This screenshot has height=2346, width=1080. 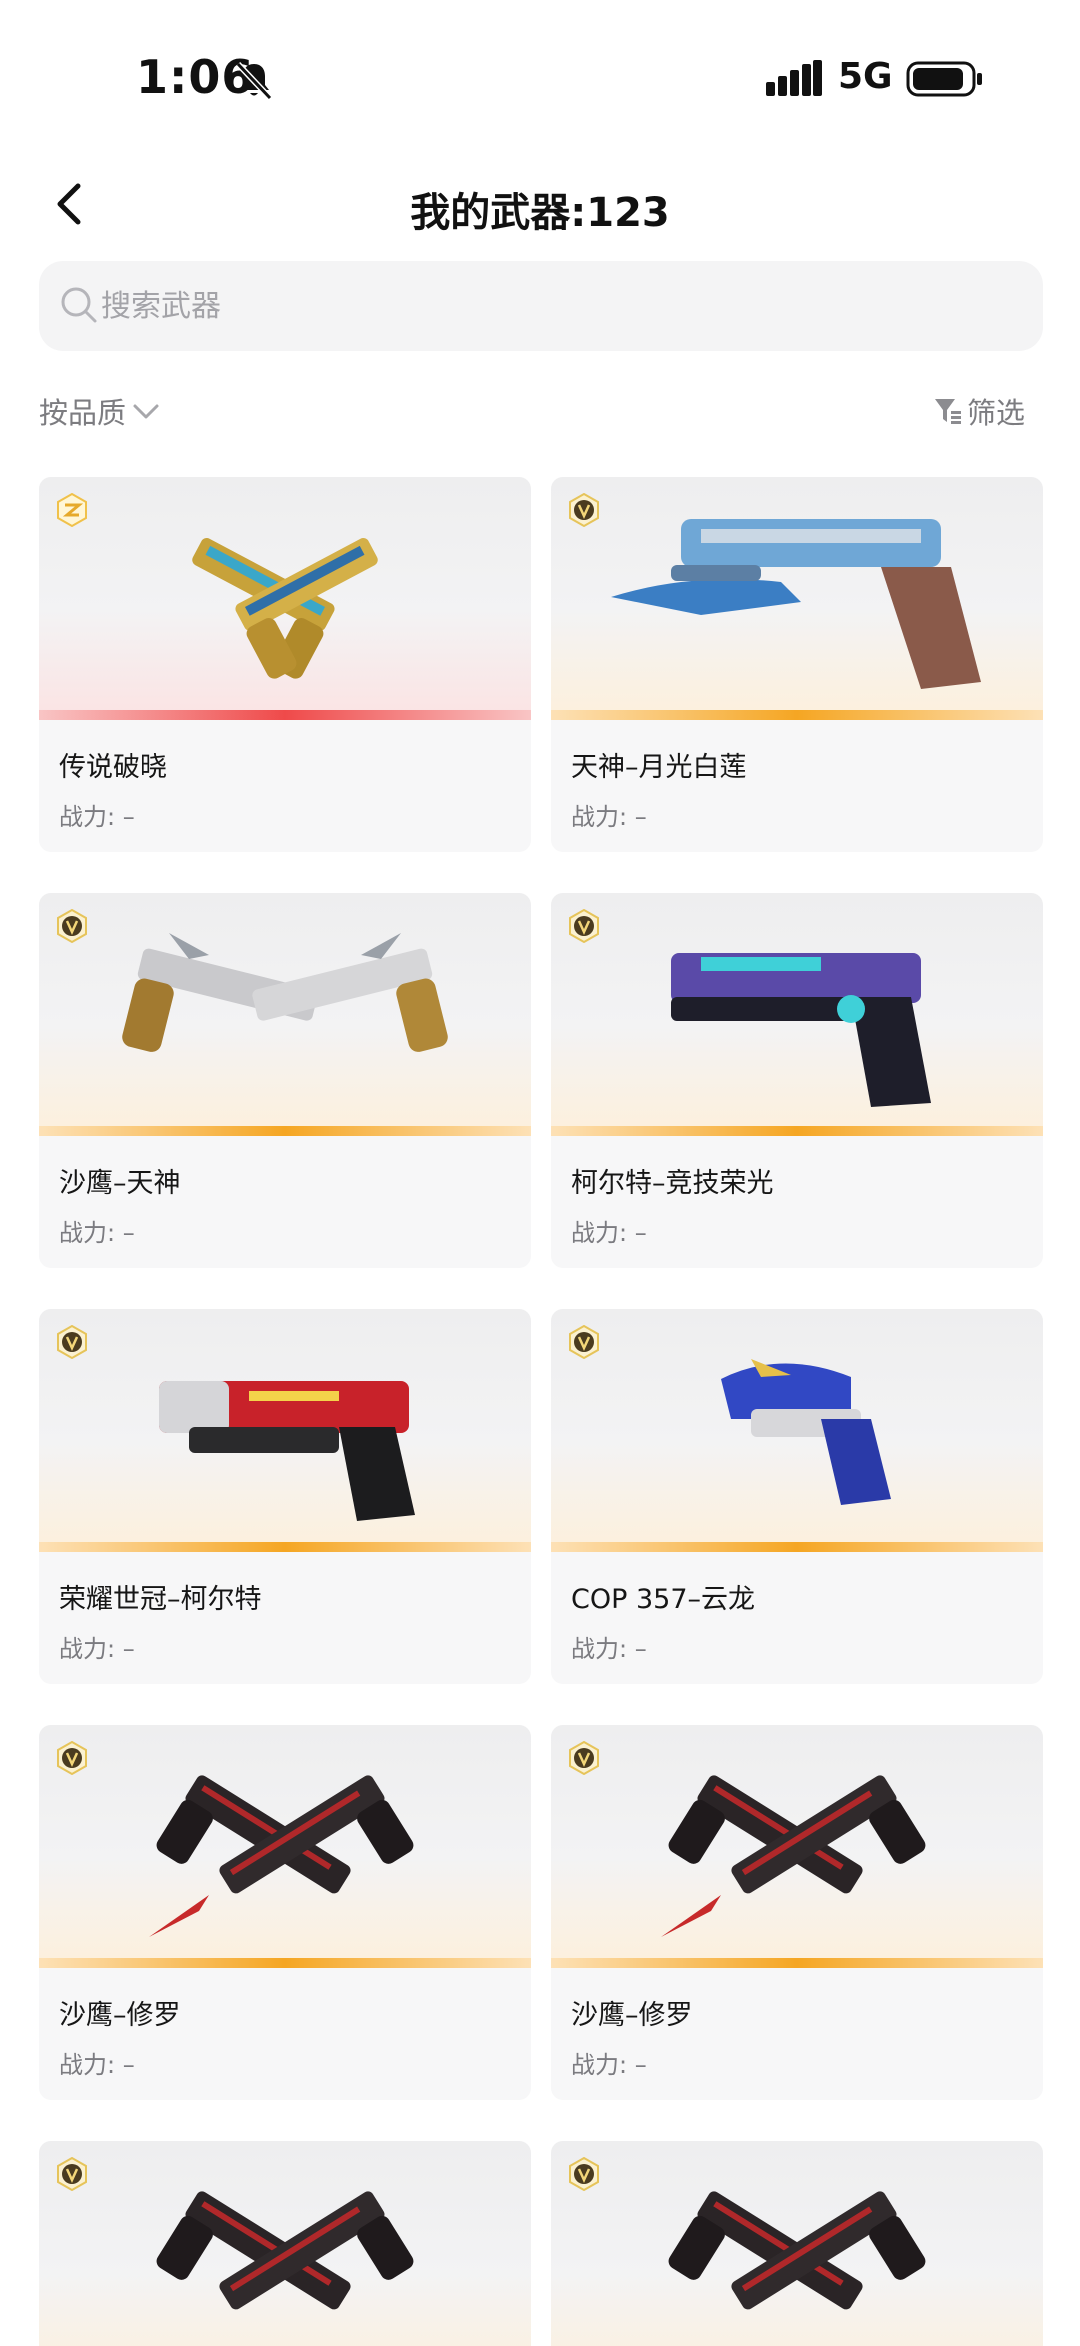 What do you see at coordinates (254, 81) in the screenshot?
I see `bell-muted-icon` at bounding box center [254, 81].